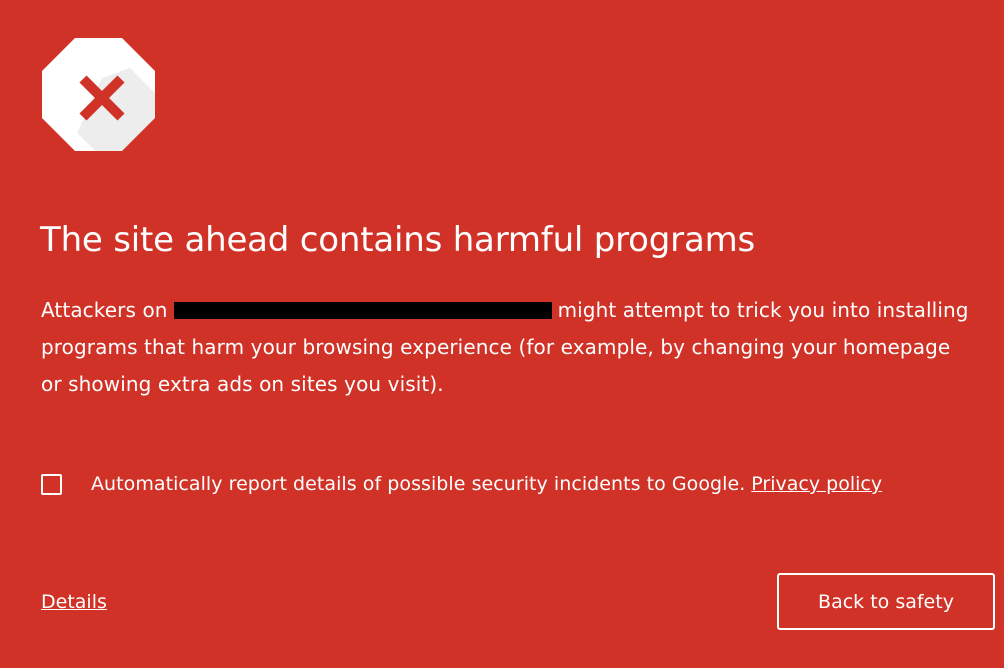  What do you see at coordinates (104, 310) in the screenshot?
I see `message-prefix: Attackers on` at bounding box center [104, 310].